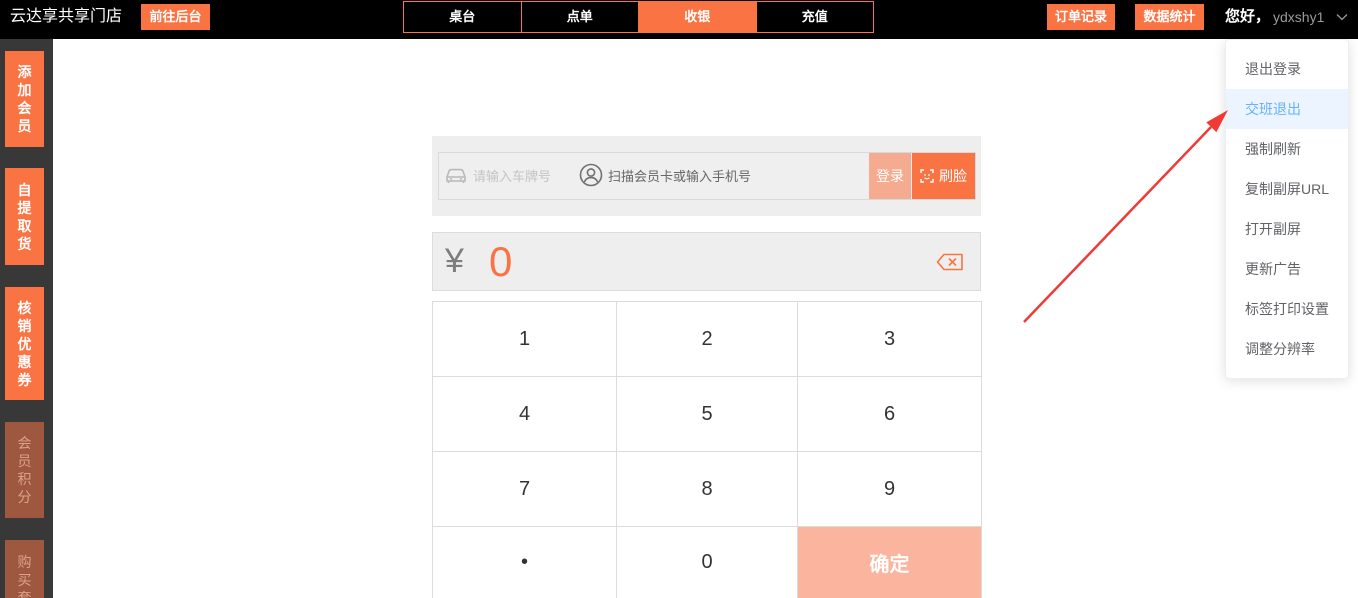 The height and width of the screenshot is (598, 1358). What do you see at coordinates (1287, 109) in the screenshot?
I see `menu-item-shift-logout: 交班退出` at bounding box center [1287, 109].